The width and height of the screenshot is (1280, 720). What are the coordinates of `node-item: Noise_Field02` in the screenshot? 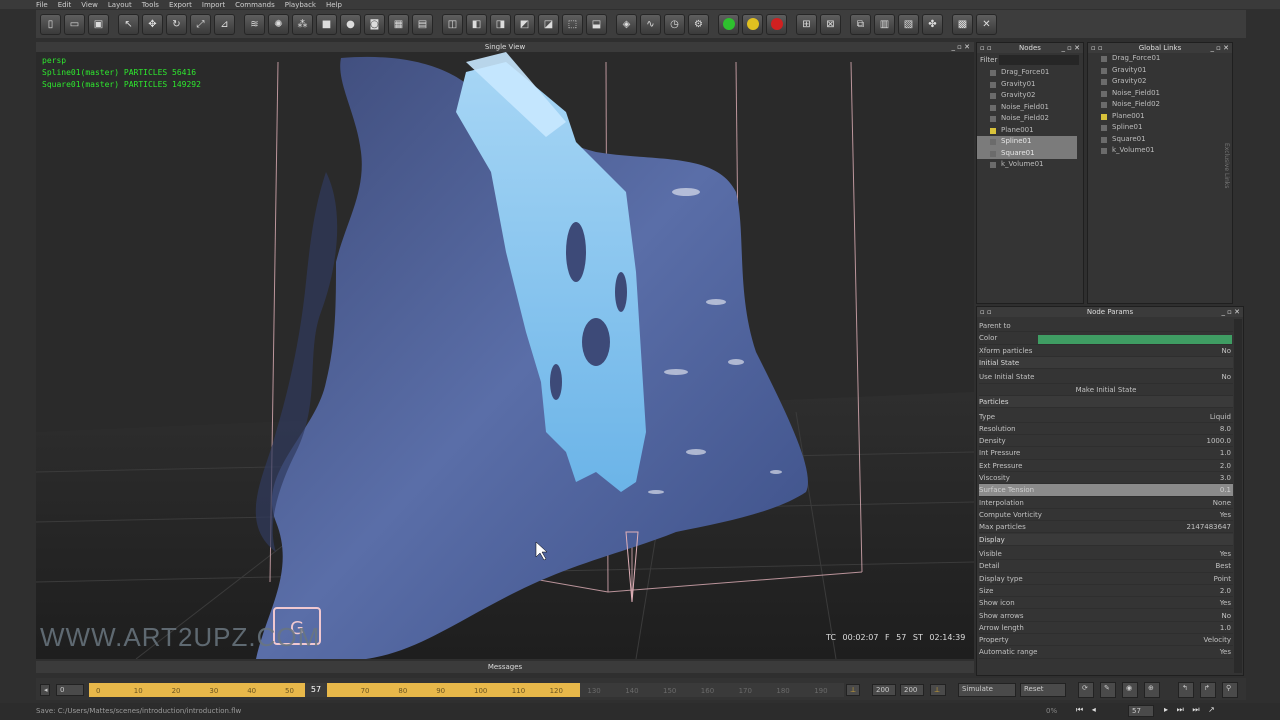 It's located at (1030, 119).